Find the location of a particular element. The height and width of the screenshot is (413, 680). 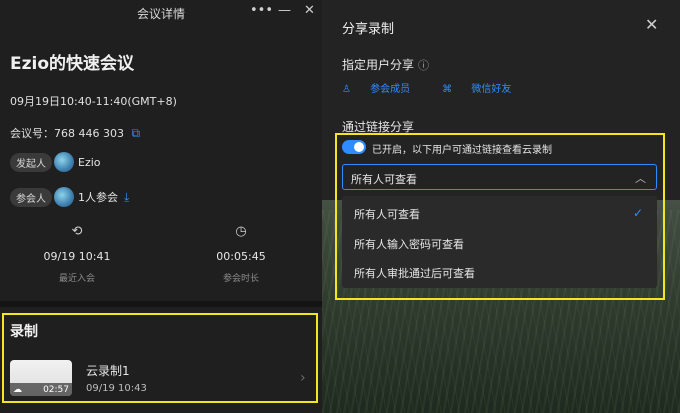

option-everyone-view: 所有人可查看 is located at coordinates (499, 214).